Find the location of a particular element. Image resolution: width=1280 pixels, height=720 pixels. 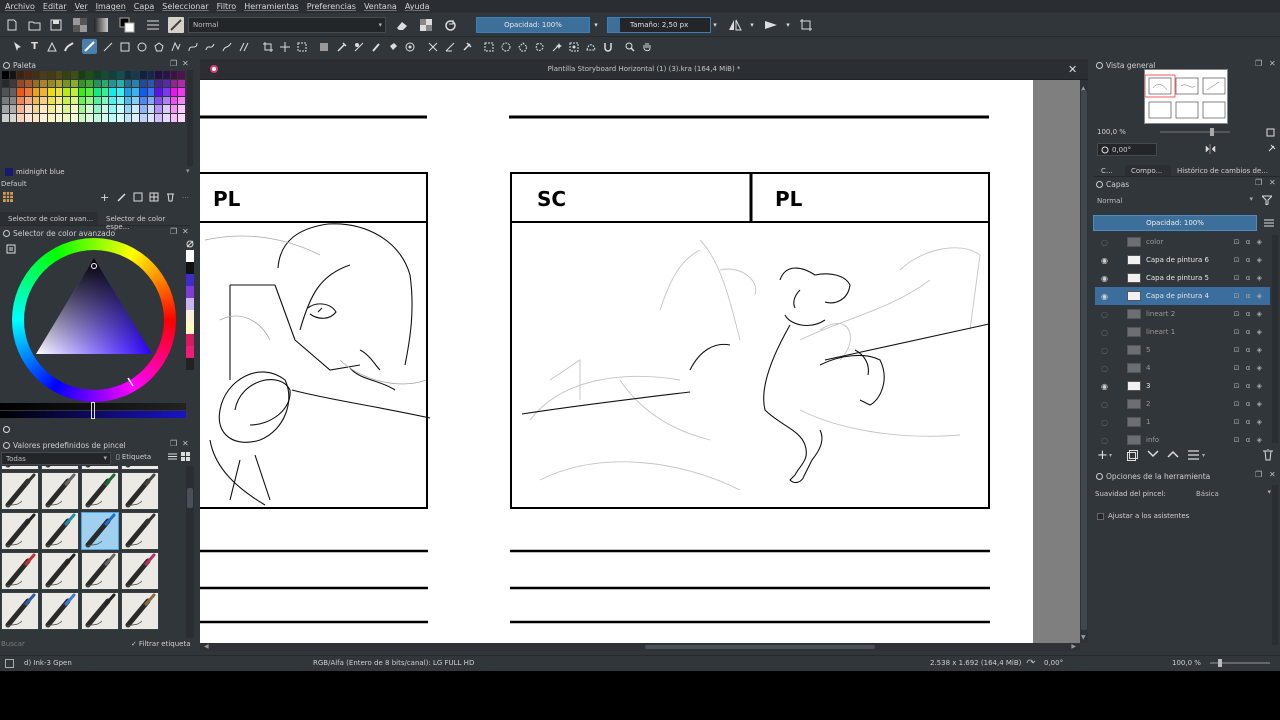

reload-preset-icon is located at coordinates (450, 25).